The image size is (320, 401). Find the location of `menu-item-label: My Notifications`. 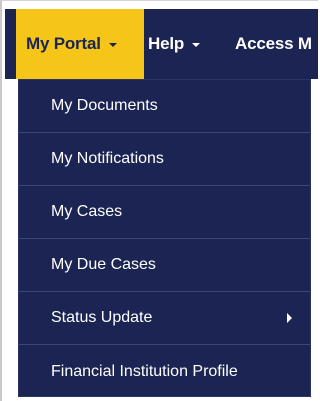

menu-item-label: My Notifications is located at coordinates (107, 158).